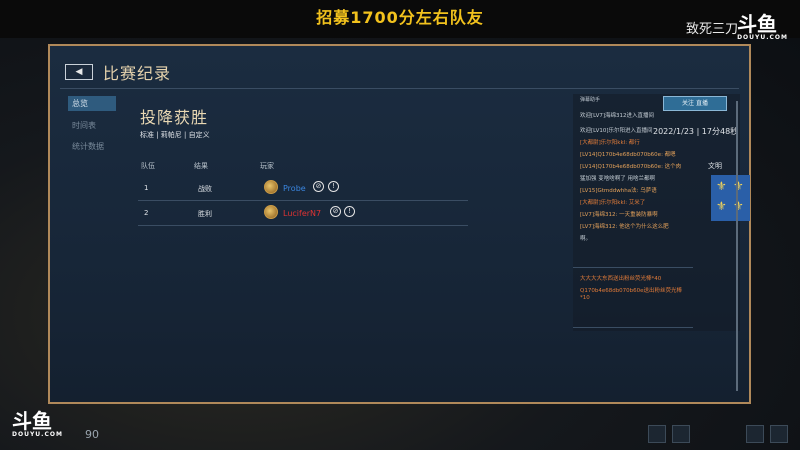  What do you see at coordinates (617, 116) in the screenshot?
I see `chat-message: 欢迎[LV7]海绵312进入直播间` at bounding box center [617, 116].